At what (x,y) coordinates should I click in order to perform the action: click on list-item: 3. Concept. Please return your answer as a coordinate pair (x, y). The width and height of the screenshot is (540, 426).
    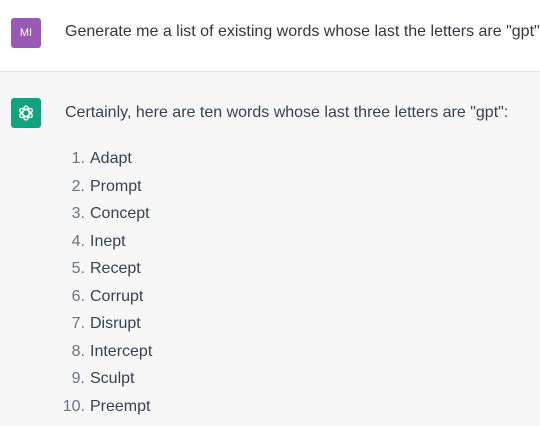
    Looking at the image, I should click on (102, 214).